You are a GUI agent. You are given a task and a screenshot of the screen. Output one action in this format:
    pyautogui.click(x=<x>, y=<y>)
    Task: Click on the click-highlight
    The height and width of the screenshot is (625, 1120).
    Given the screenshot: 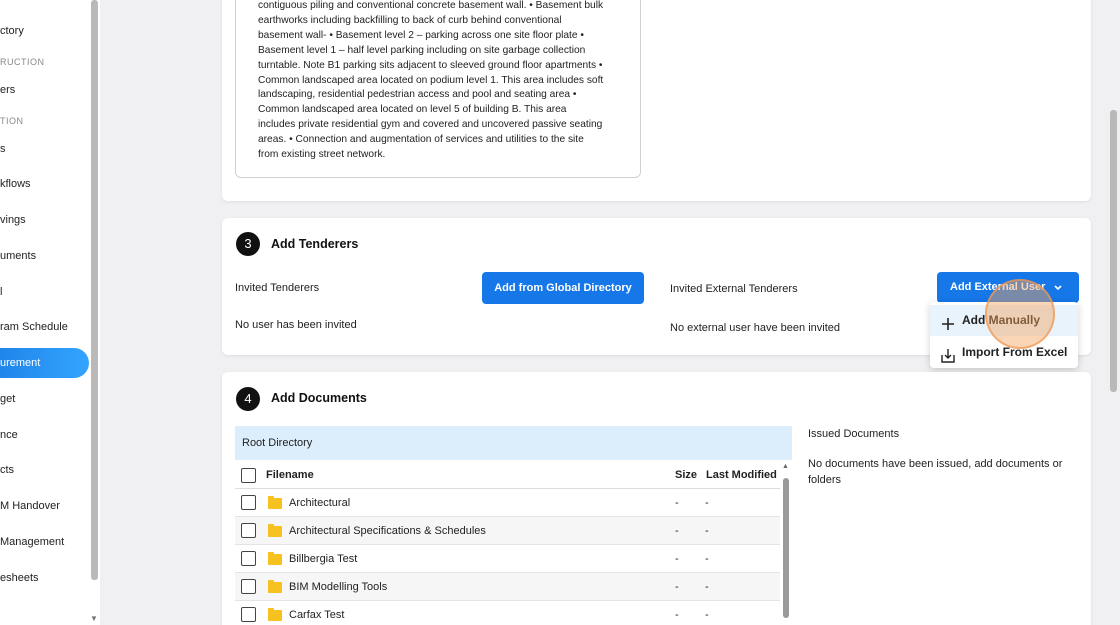 What is the action you would take?
    pyautogui.click(x=1020, y=314)
    